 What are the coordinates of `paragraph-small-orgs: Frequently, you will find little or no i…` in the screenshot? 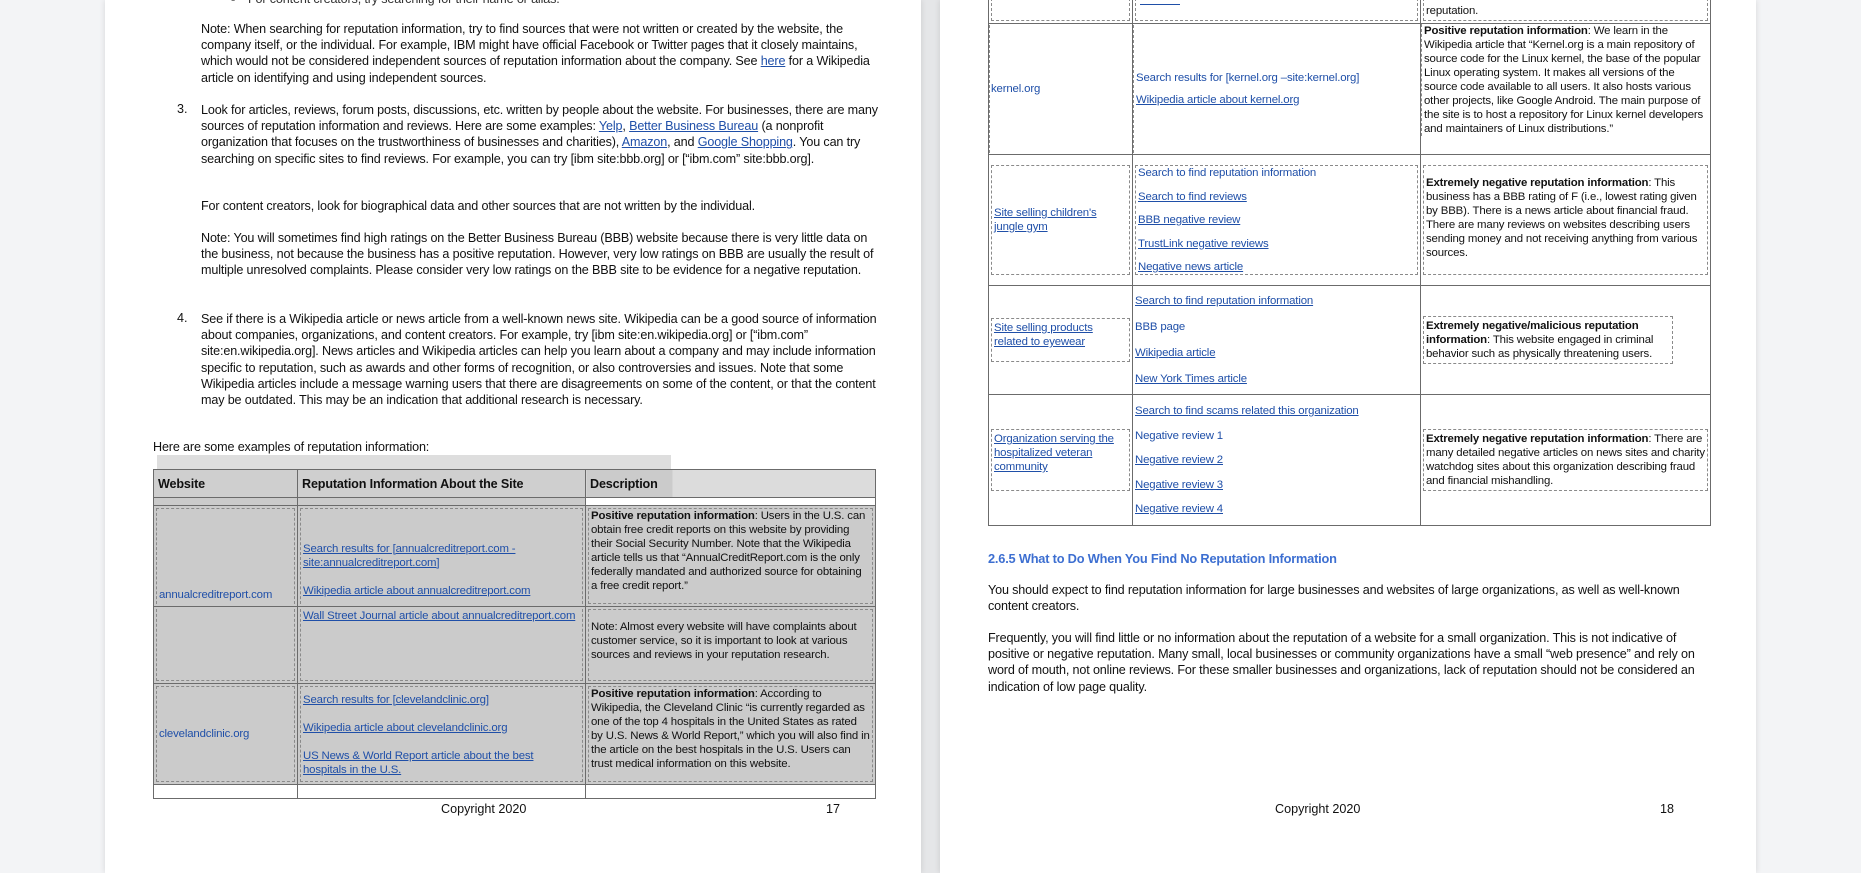 It's located at (1341, 662).